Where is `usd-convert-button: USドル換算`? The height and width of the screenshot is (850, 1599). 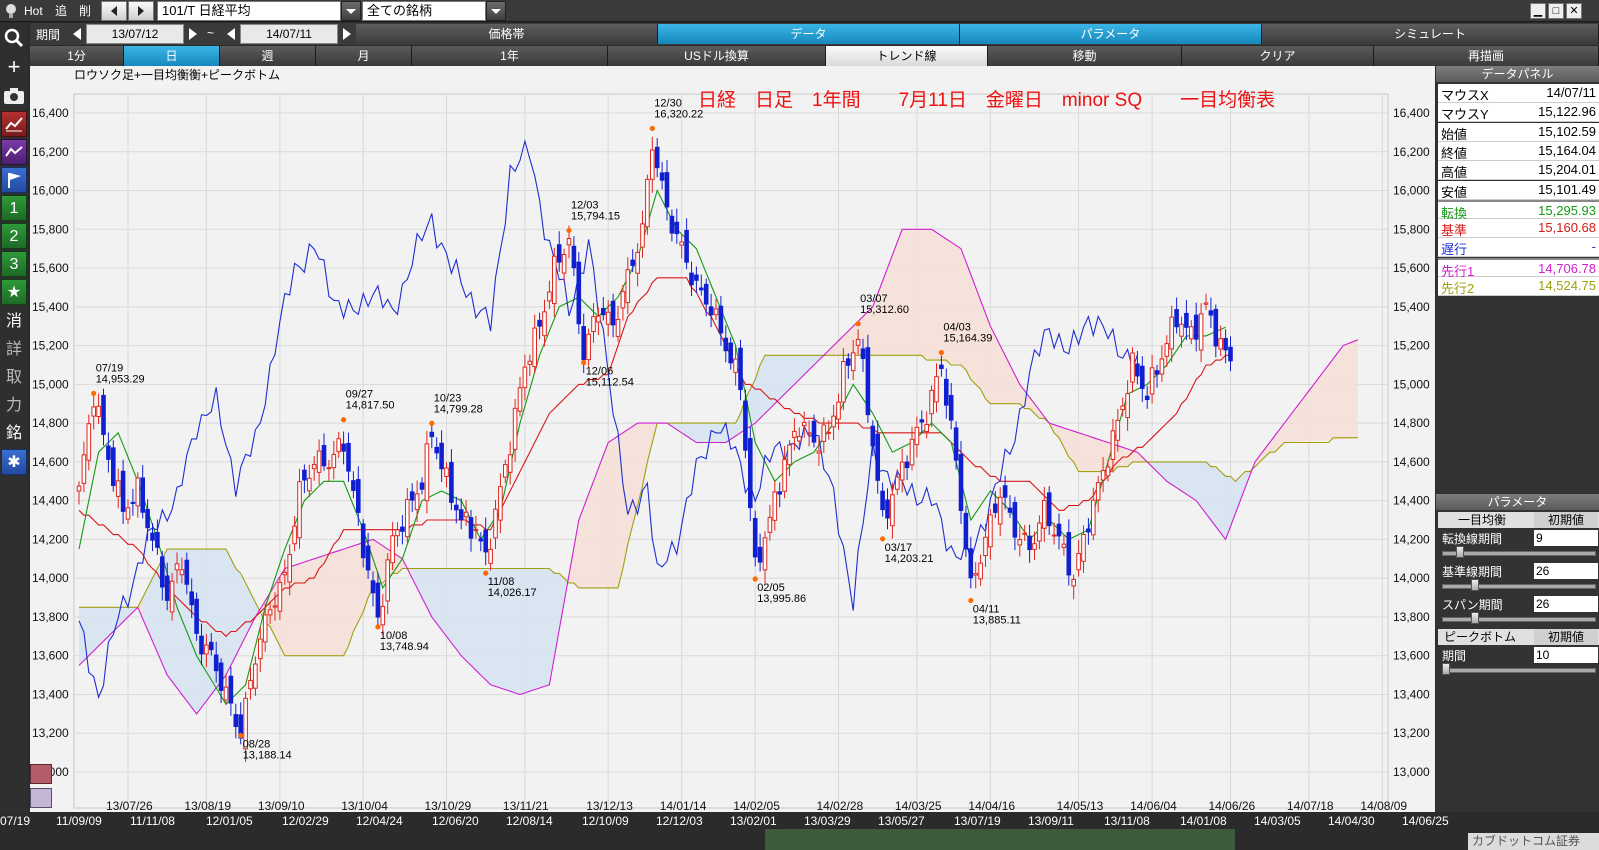 usd-convert-button: USドル換算 is located at coordinates (717, 56).